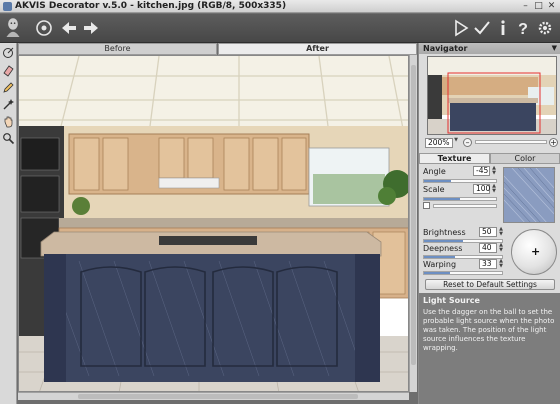 This screenshot has height=404, width=560. I want to click on scale-slider-fill, so click(442, 199).